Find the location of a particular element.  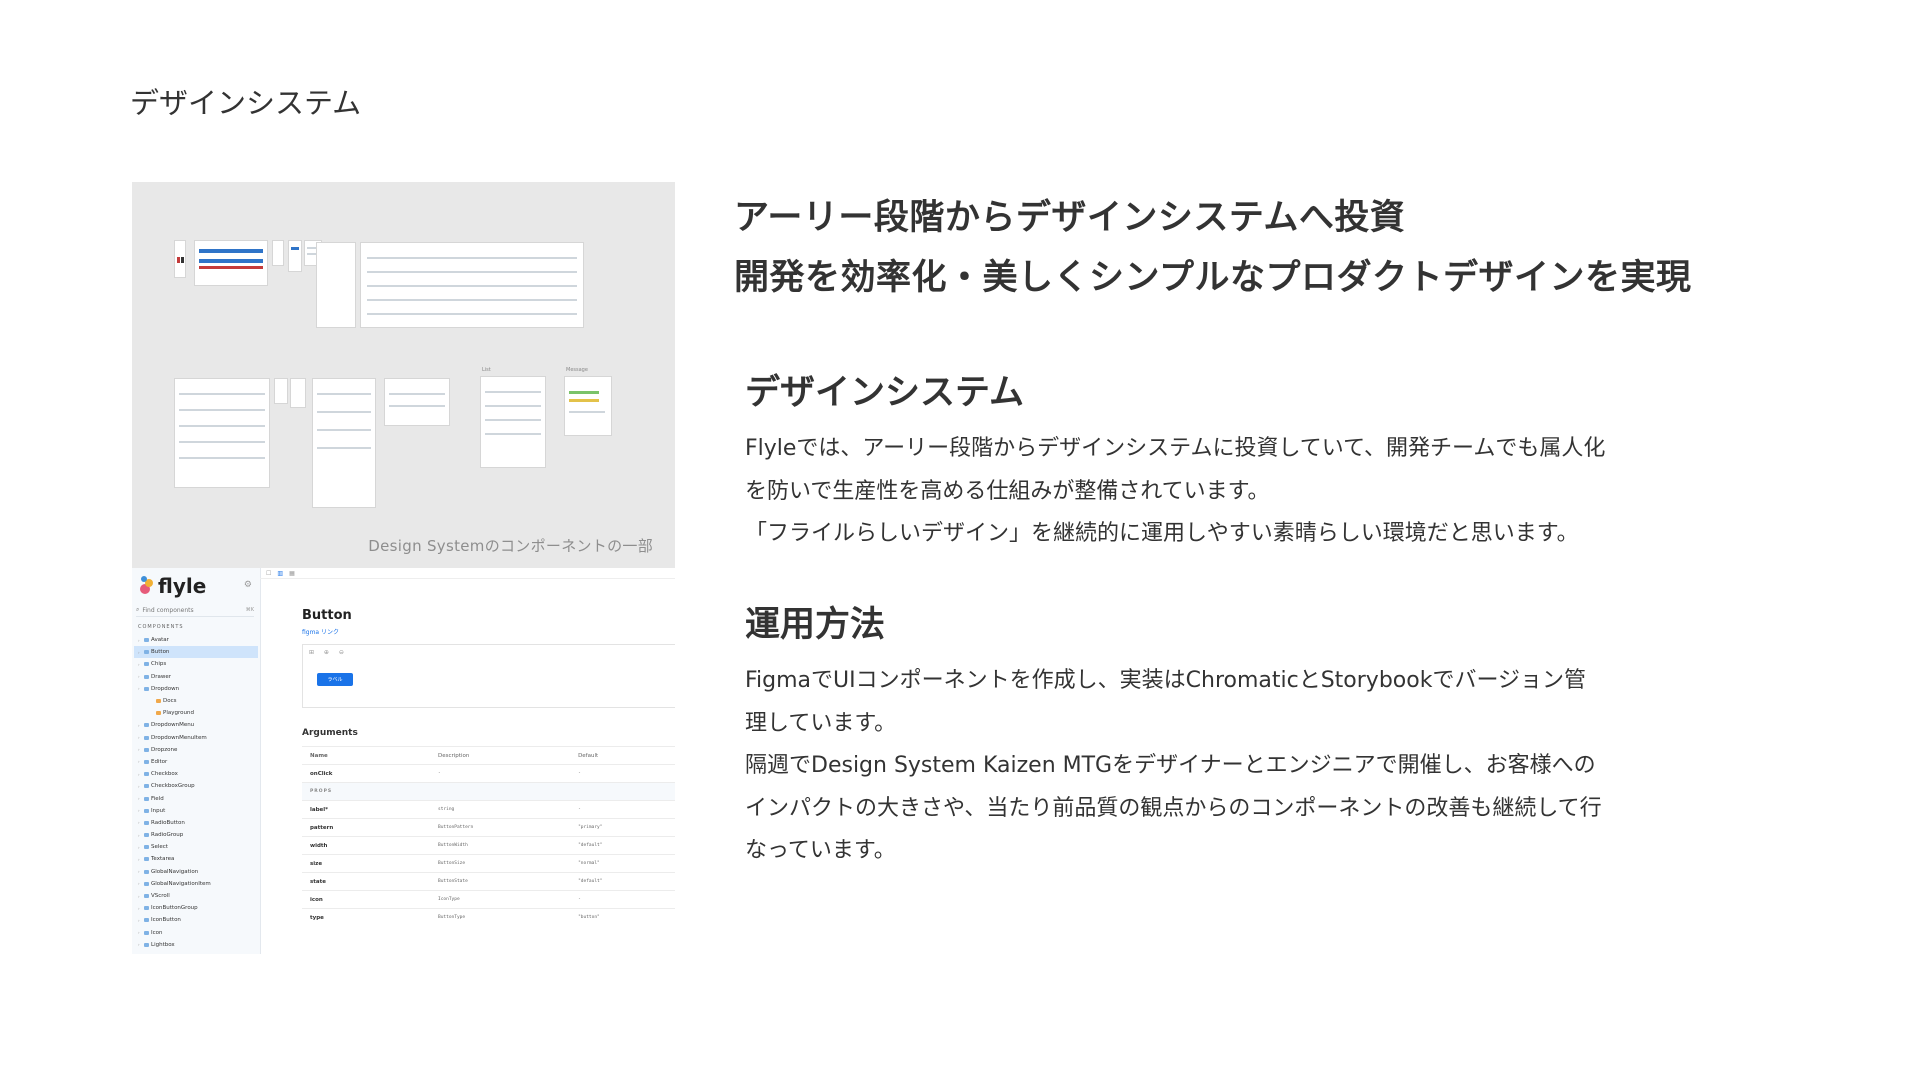

args-cell-desc: string is located at coordinates (500, 809).